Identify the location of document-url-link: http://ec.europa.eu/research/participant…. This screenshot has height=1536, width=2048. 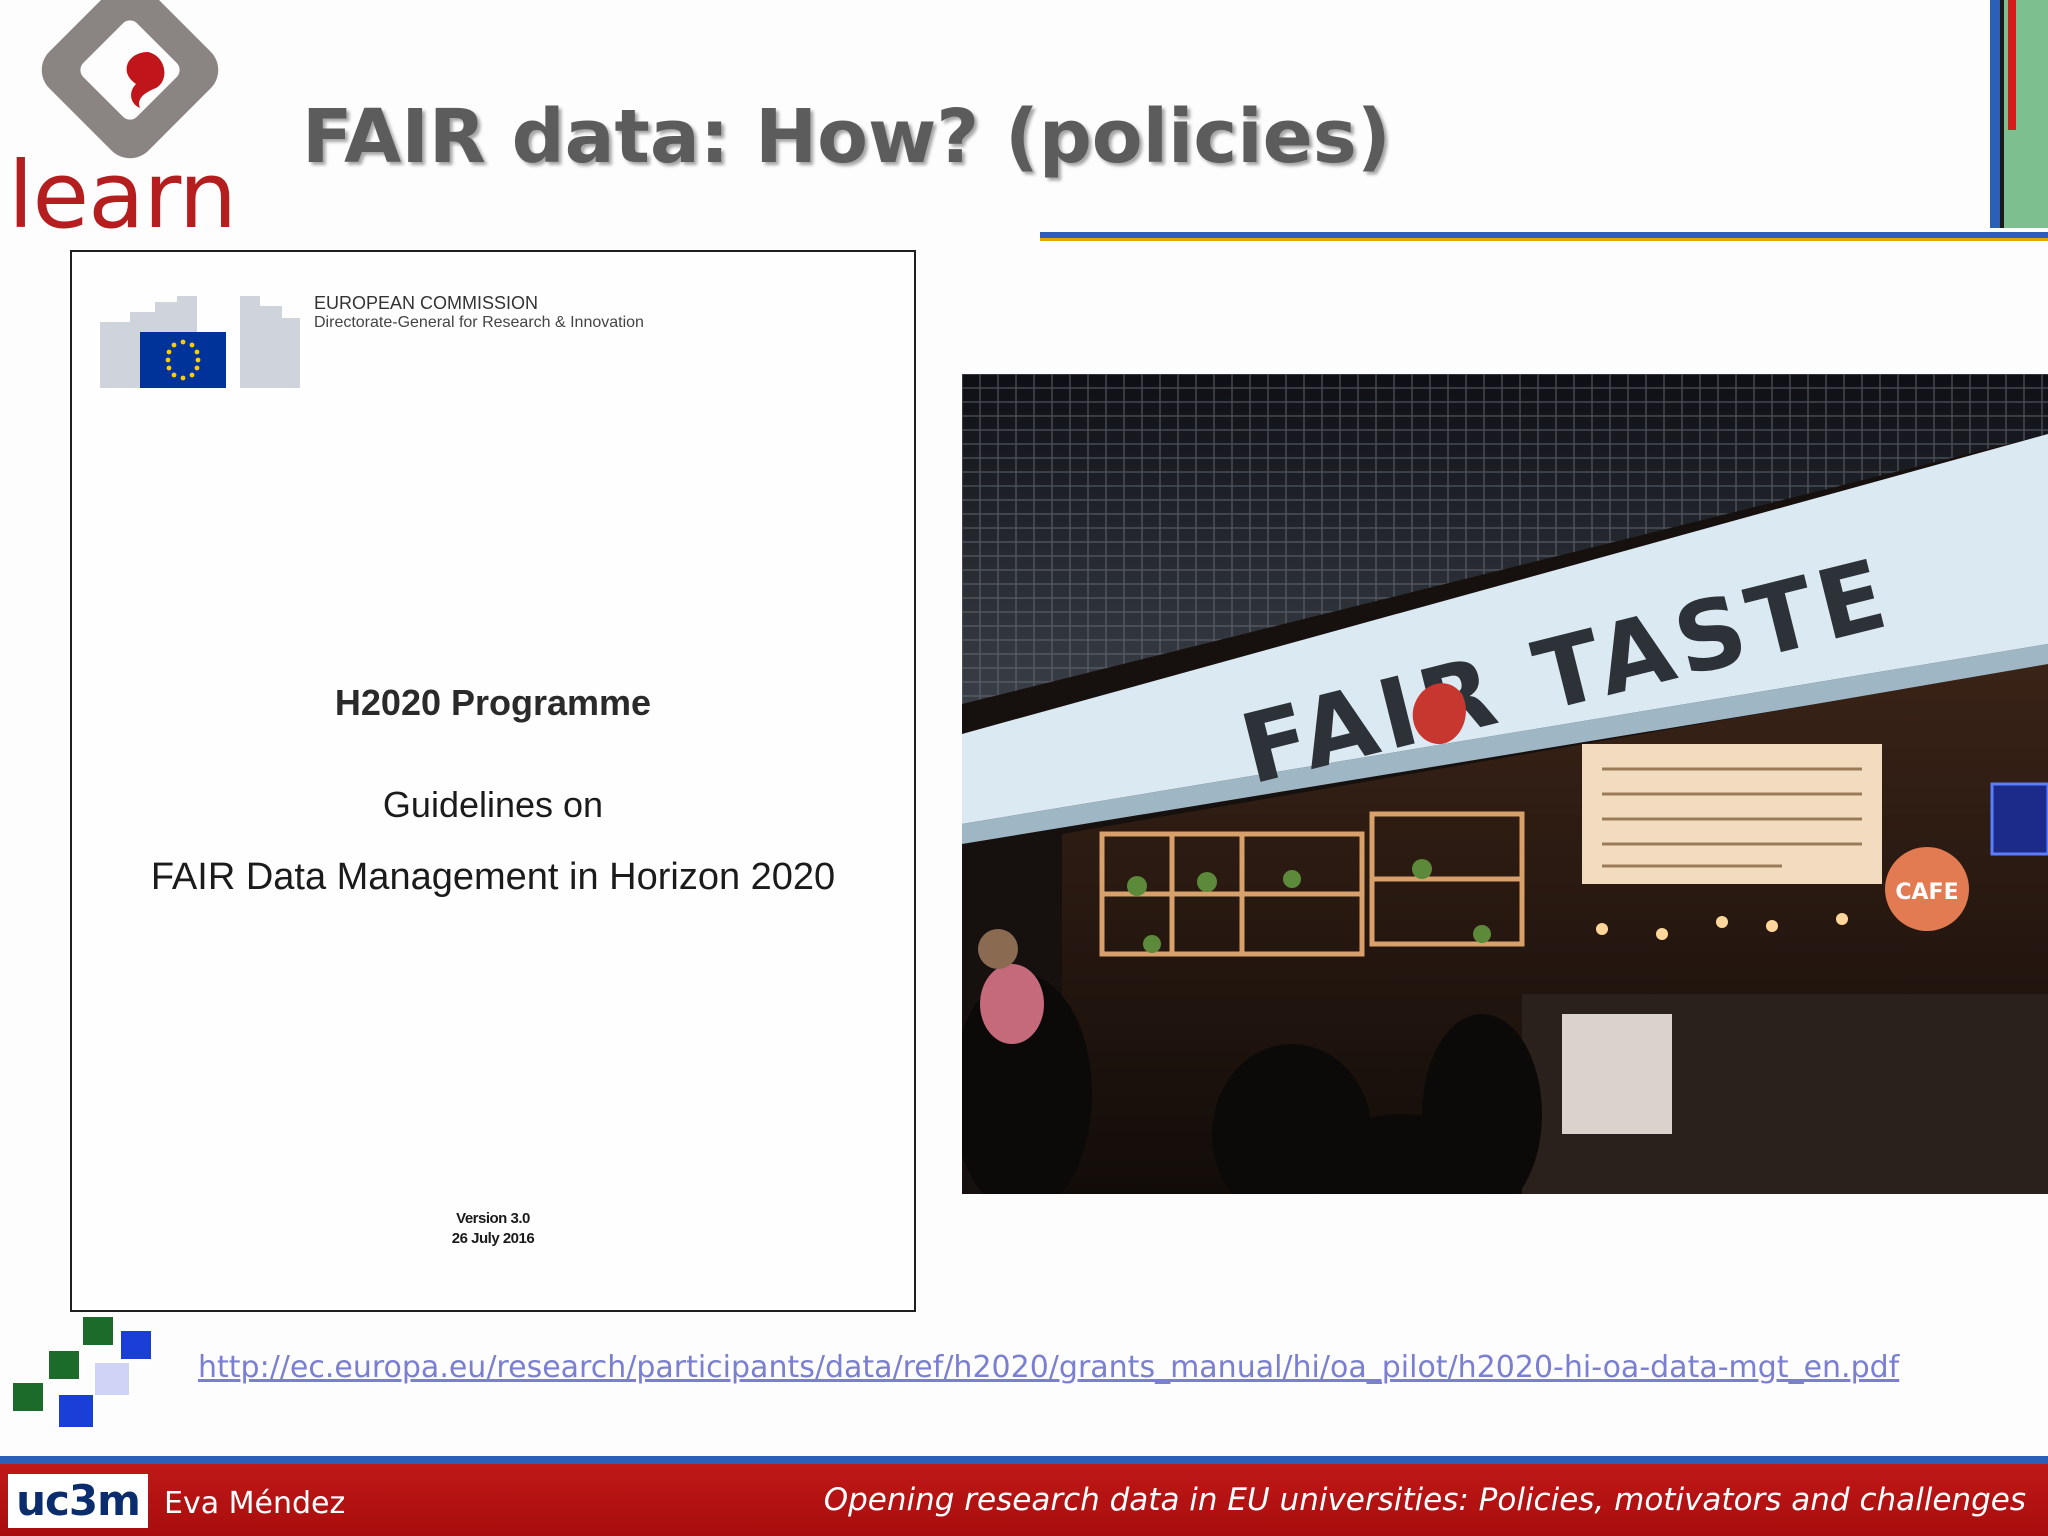
(1048, 1367).